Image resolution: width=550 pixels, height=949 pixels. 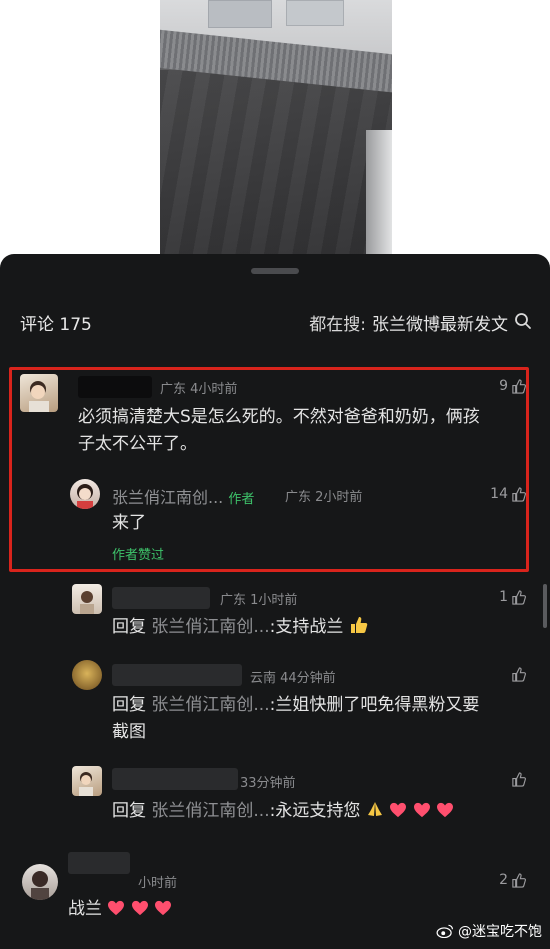 I want to click on reply-text-line: 回复 张兰俏江南创...:兰姐快删了吧免得黑粉又要, so click(x=322, y=705).